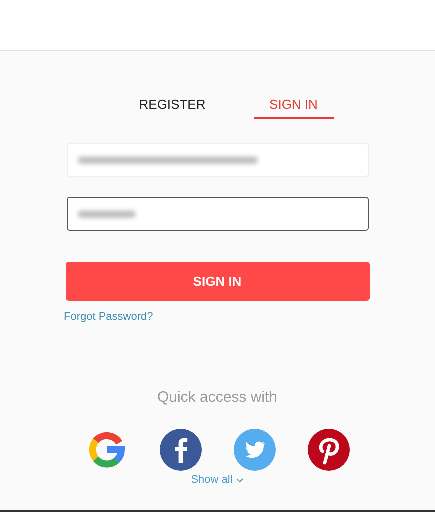 This screenshot has height=512, width=435. Describe the element at coordinates (181, 450) in the screenshot. I see `facebook-logo-icon` at that location.